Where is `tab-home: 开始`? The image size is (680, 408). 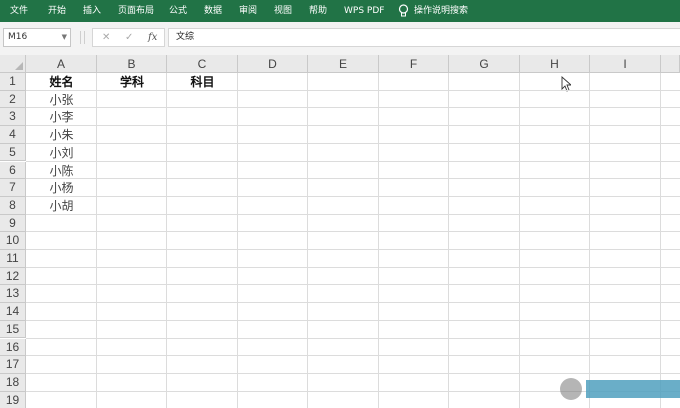 tab-home: 开始 is located at coordinates (57, 11).